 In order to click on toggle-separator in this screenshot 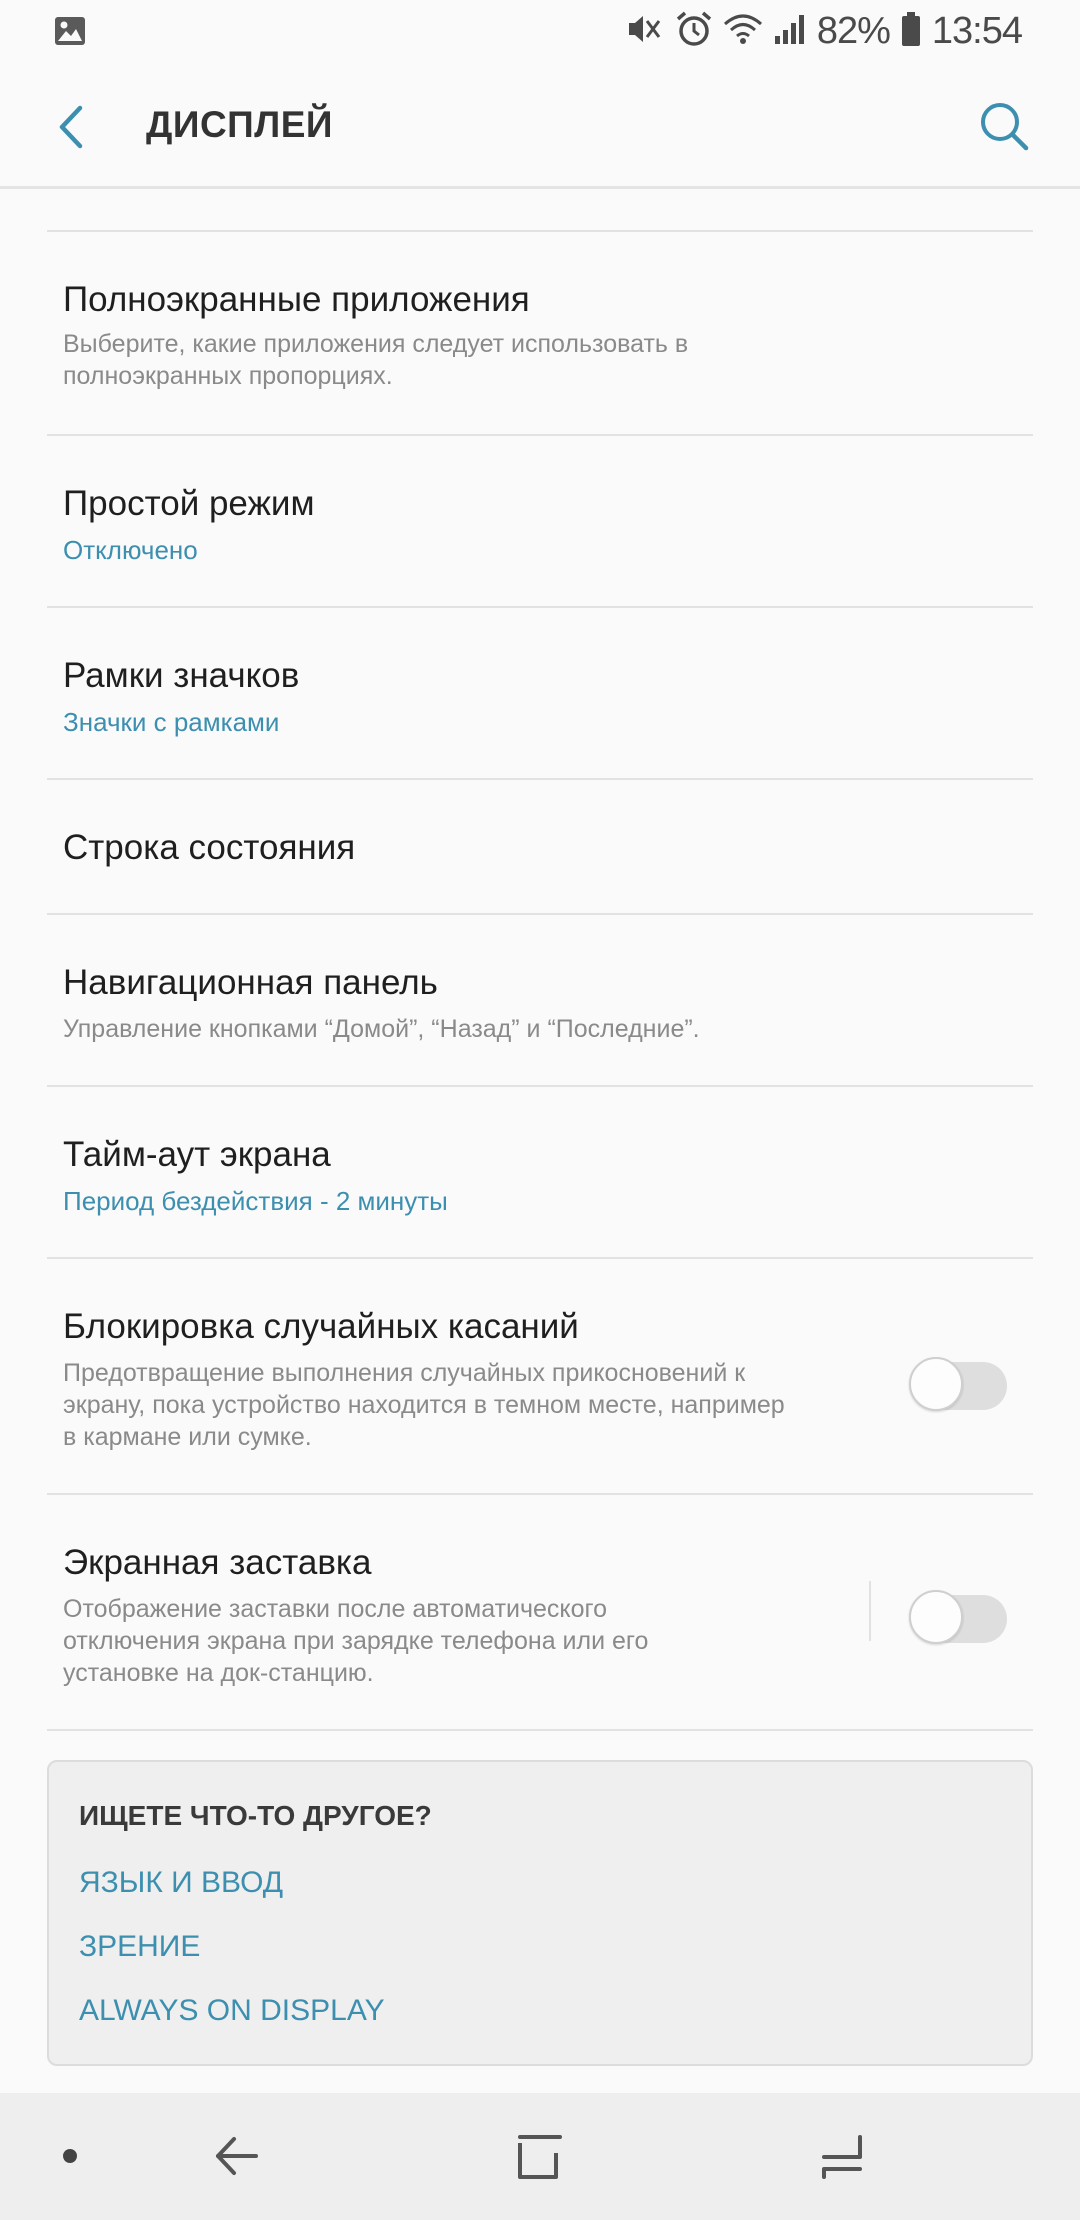, I will do `click(870, 1611)`.